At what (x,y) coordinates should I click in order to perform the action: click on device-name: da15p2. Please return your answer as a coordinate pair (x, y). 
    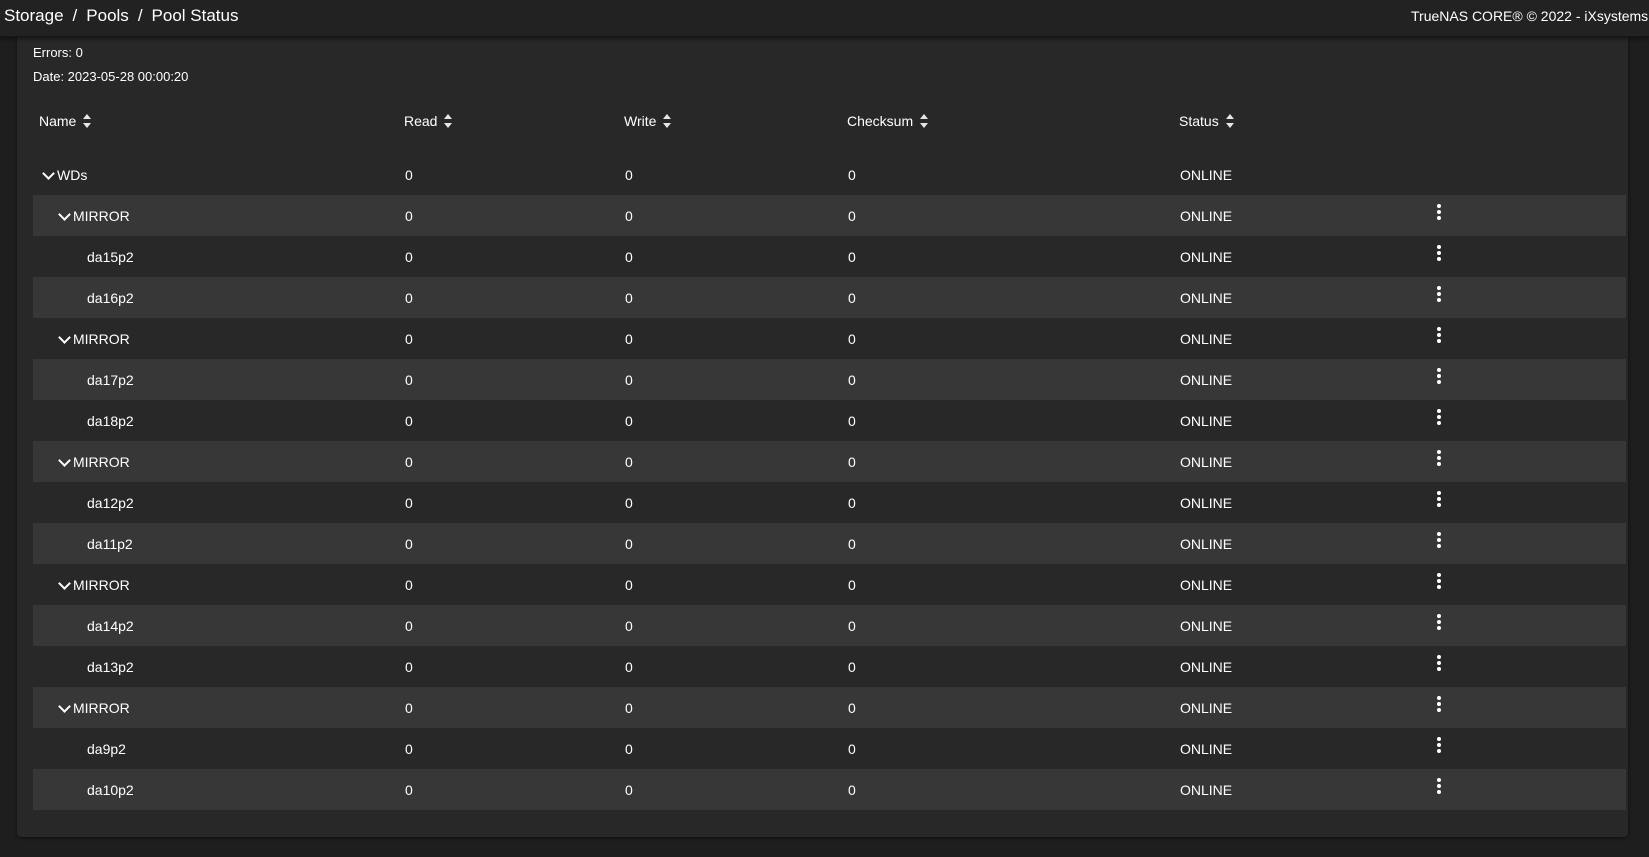
    Looking at the image, I should click on (110, 257).